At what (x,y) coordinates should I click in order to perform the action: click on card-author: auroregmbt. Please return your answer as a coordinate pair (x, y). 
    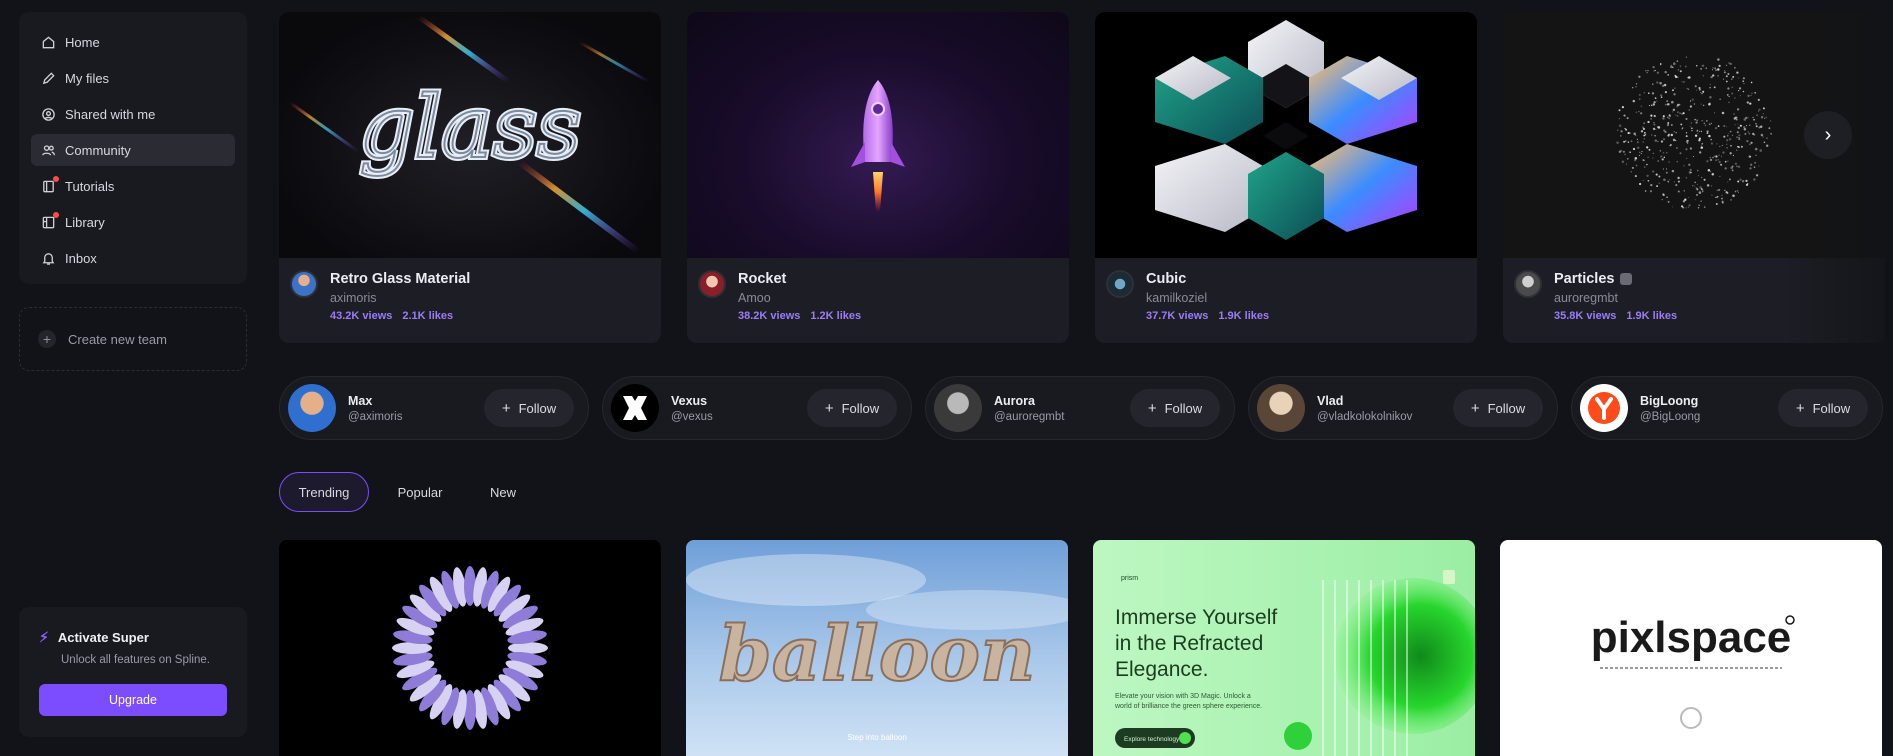
    Looking at the image, I should click on (1615, 298).